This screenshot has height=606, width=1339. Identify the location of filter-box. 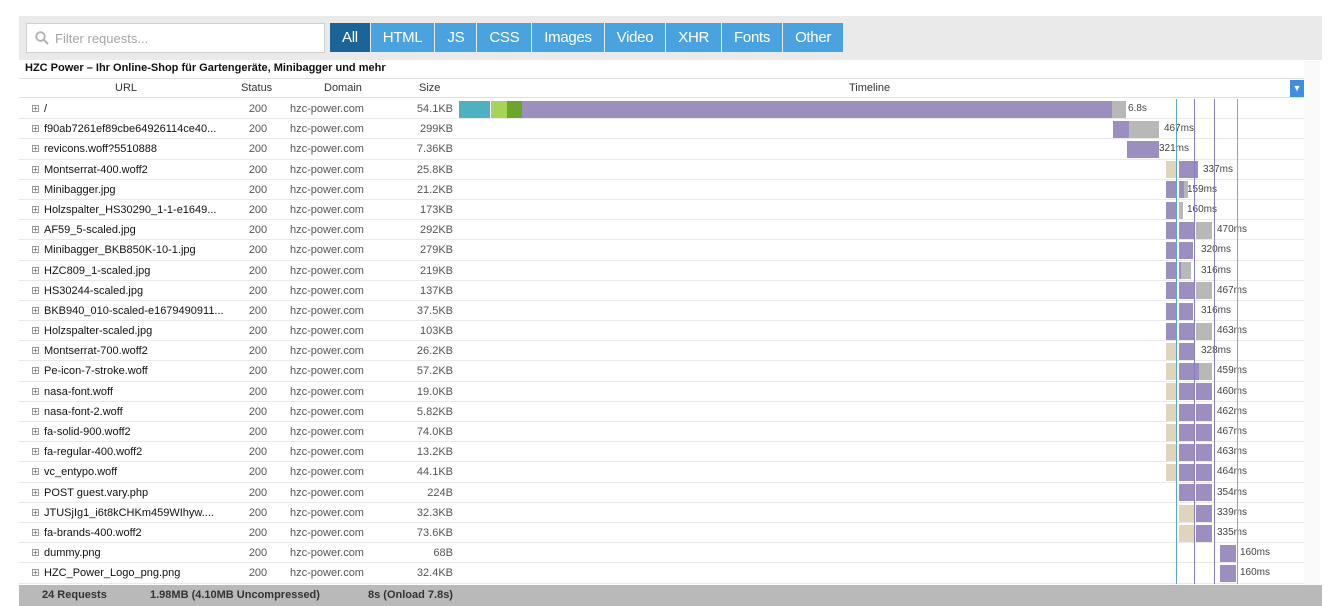
(175, 38).